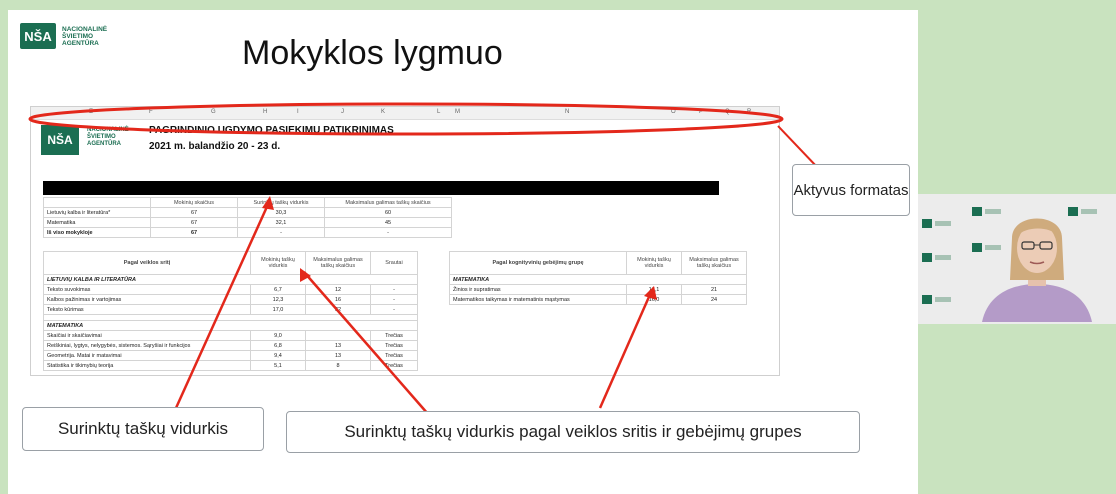 This screenshot has height=494, width=1116. I want to click on column-header: Surinktų taškų vidurkis, so click(281, 202).